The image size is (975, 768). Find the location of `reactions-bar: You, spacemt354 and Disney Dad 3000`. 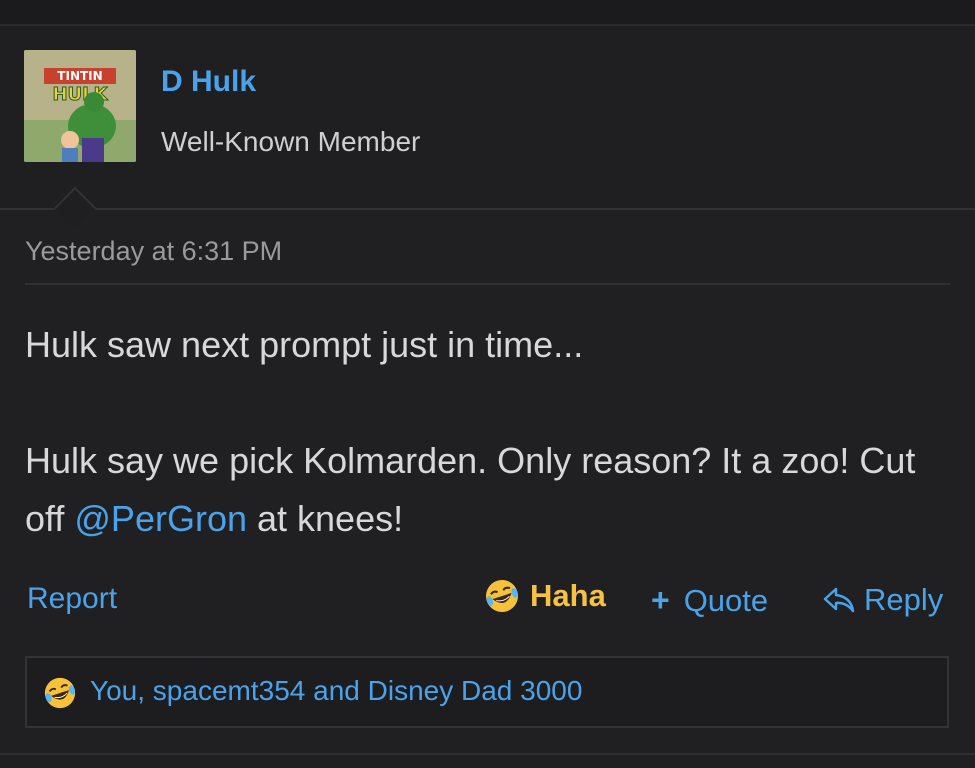

reactions-bar: You, spacemt354 and Disney Dad 3000 is located at coordinates (487, 692).